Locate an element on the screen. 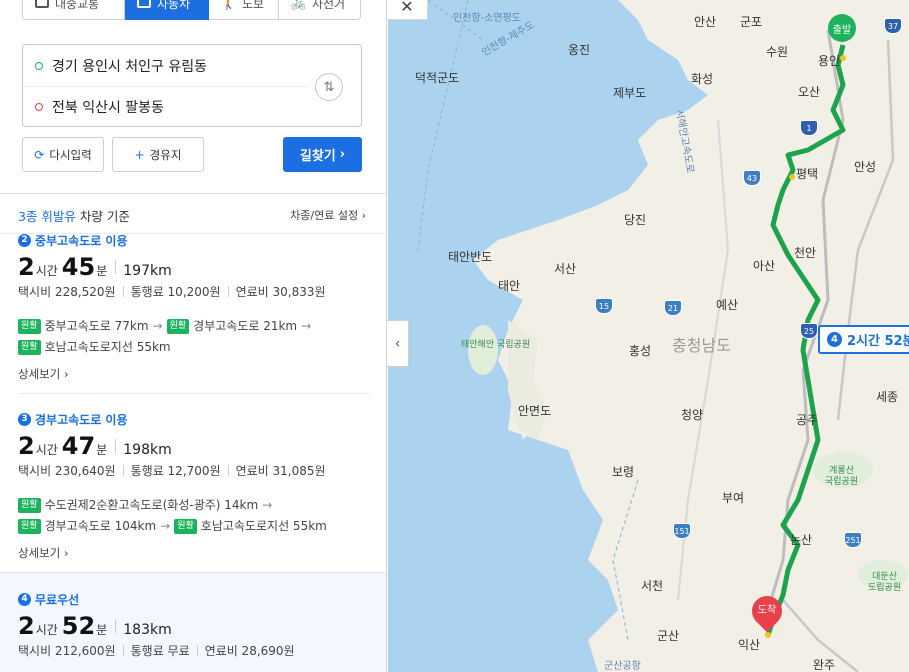 The height and width of the screenshot is (672, 909). route-time-label: 4 2시간 52분 is located at coordinates (863, 339).